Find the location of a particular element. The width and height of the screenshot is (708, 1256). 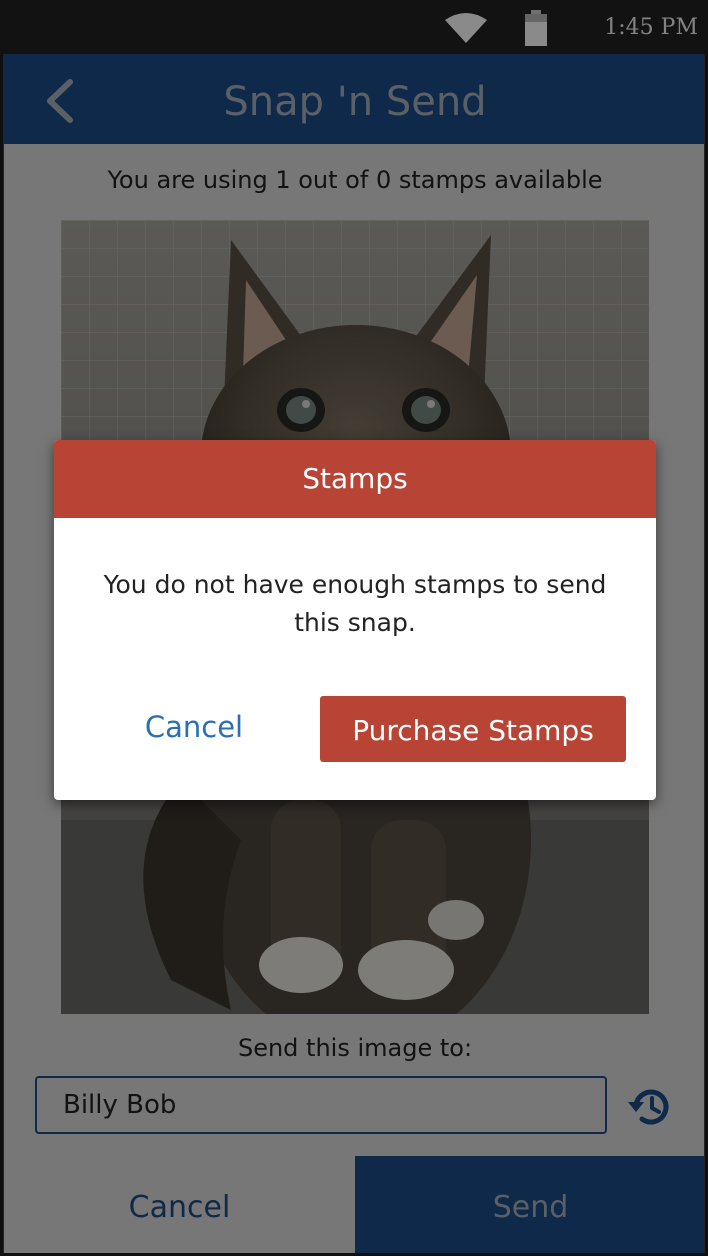

dialog-cancel-button: Cancel is located at coordinates (194, 727).